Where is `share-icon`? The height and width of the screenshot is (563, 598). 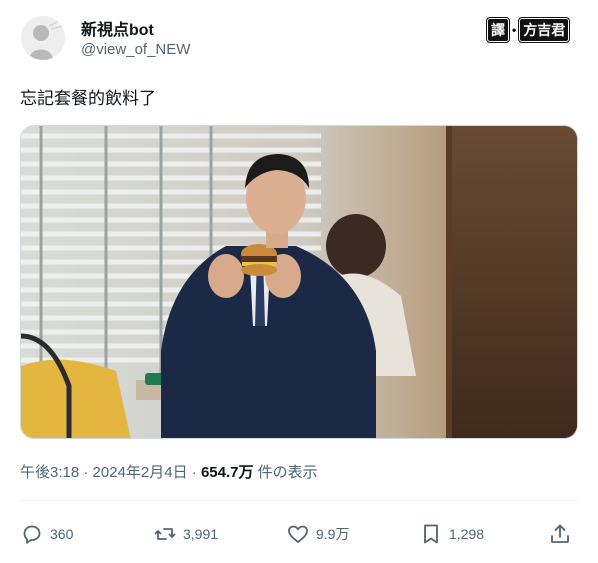 share-icon is located at coordinates (560, 533).